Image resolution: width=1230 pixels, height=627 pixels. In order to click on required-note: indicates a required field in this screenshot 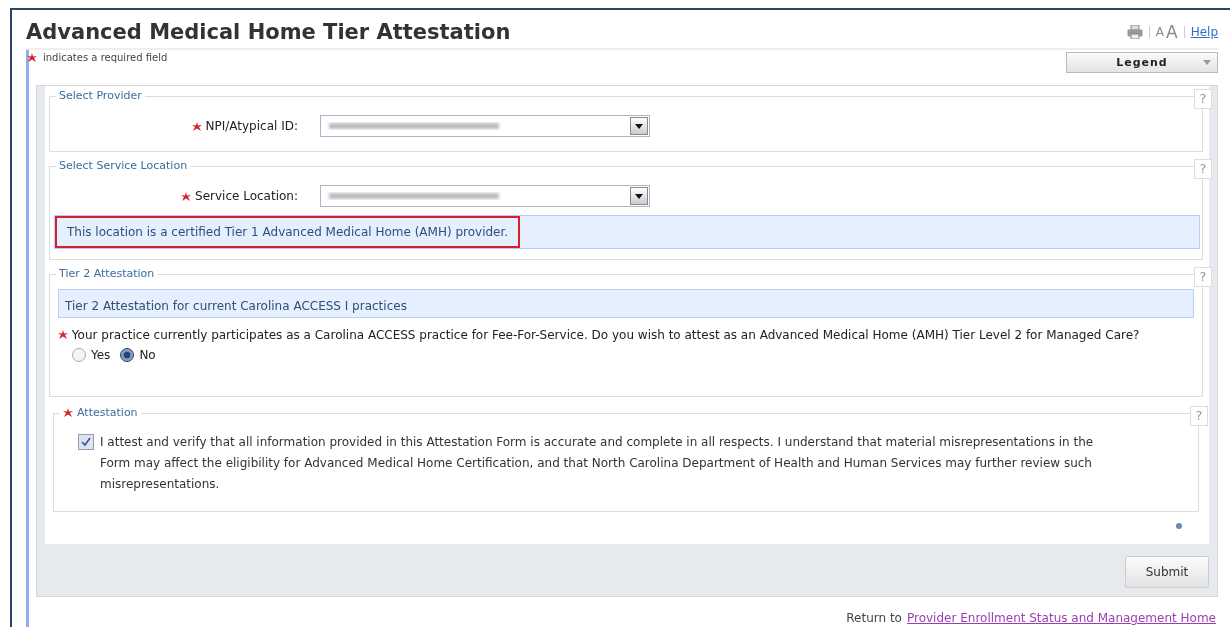, I will do `click(105, 57)`.